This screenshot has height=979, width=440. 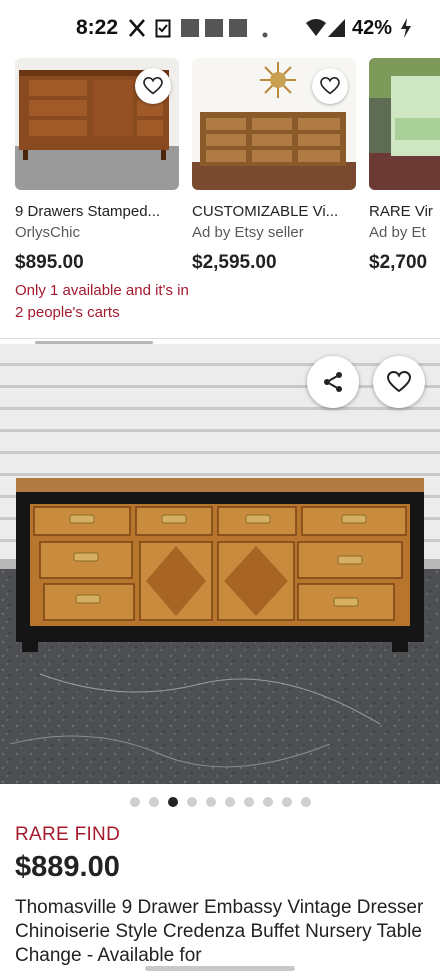 I want to click on battery-level: 42%, so click(x=372, y=28).